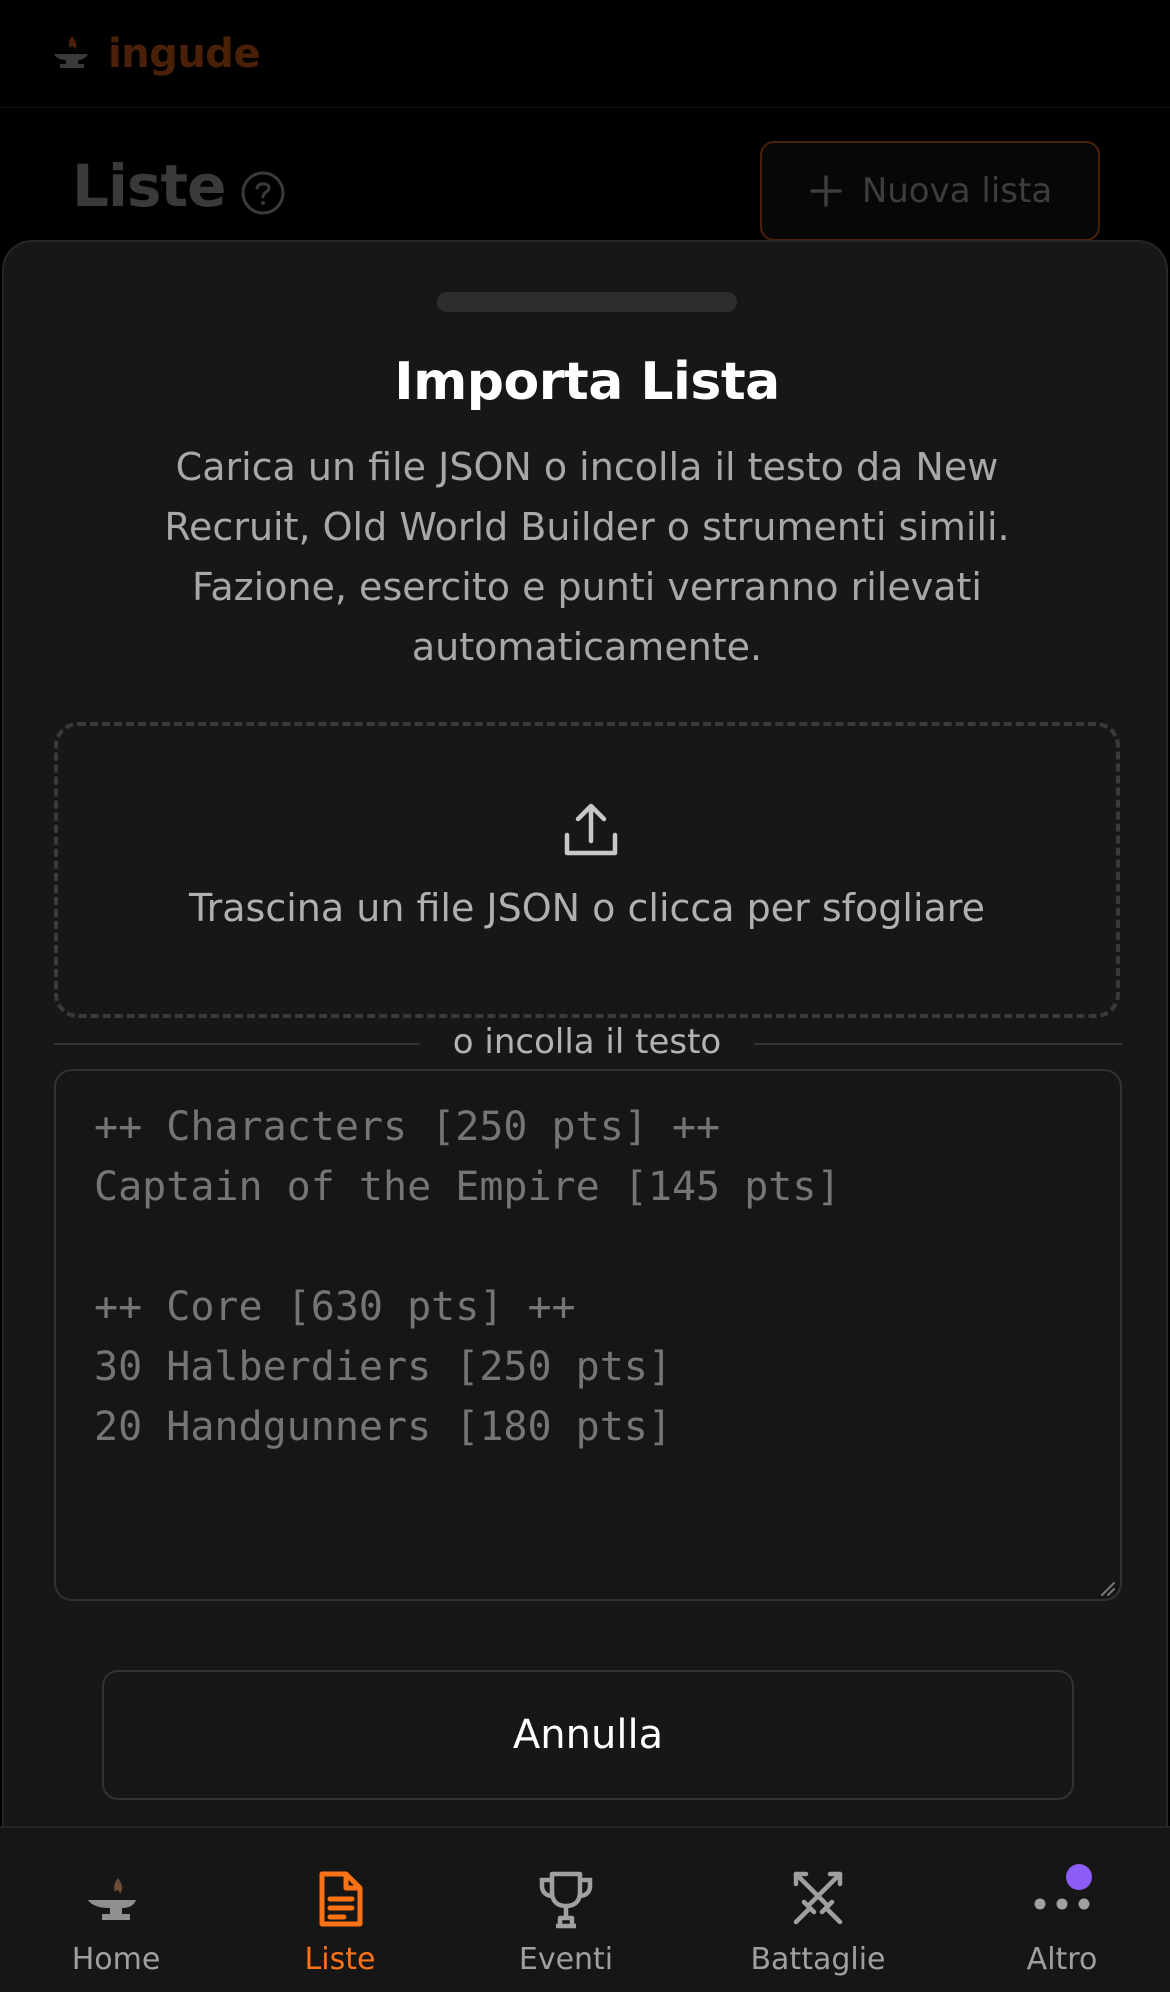 This screenshot has height=1992, width=1170. I want to click on nav-item-eventi: Eventi, so click(566, 1910).